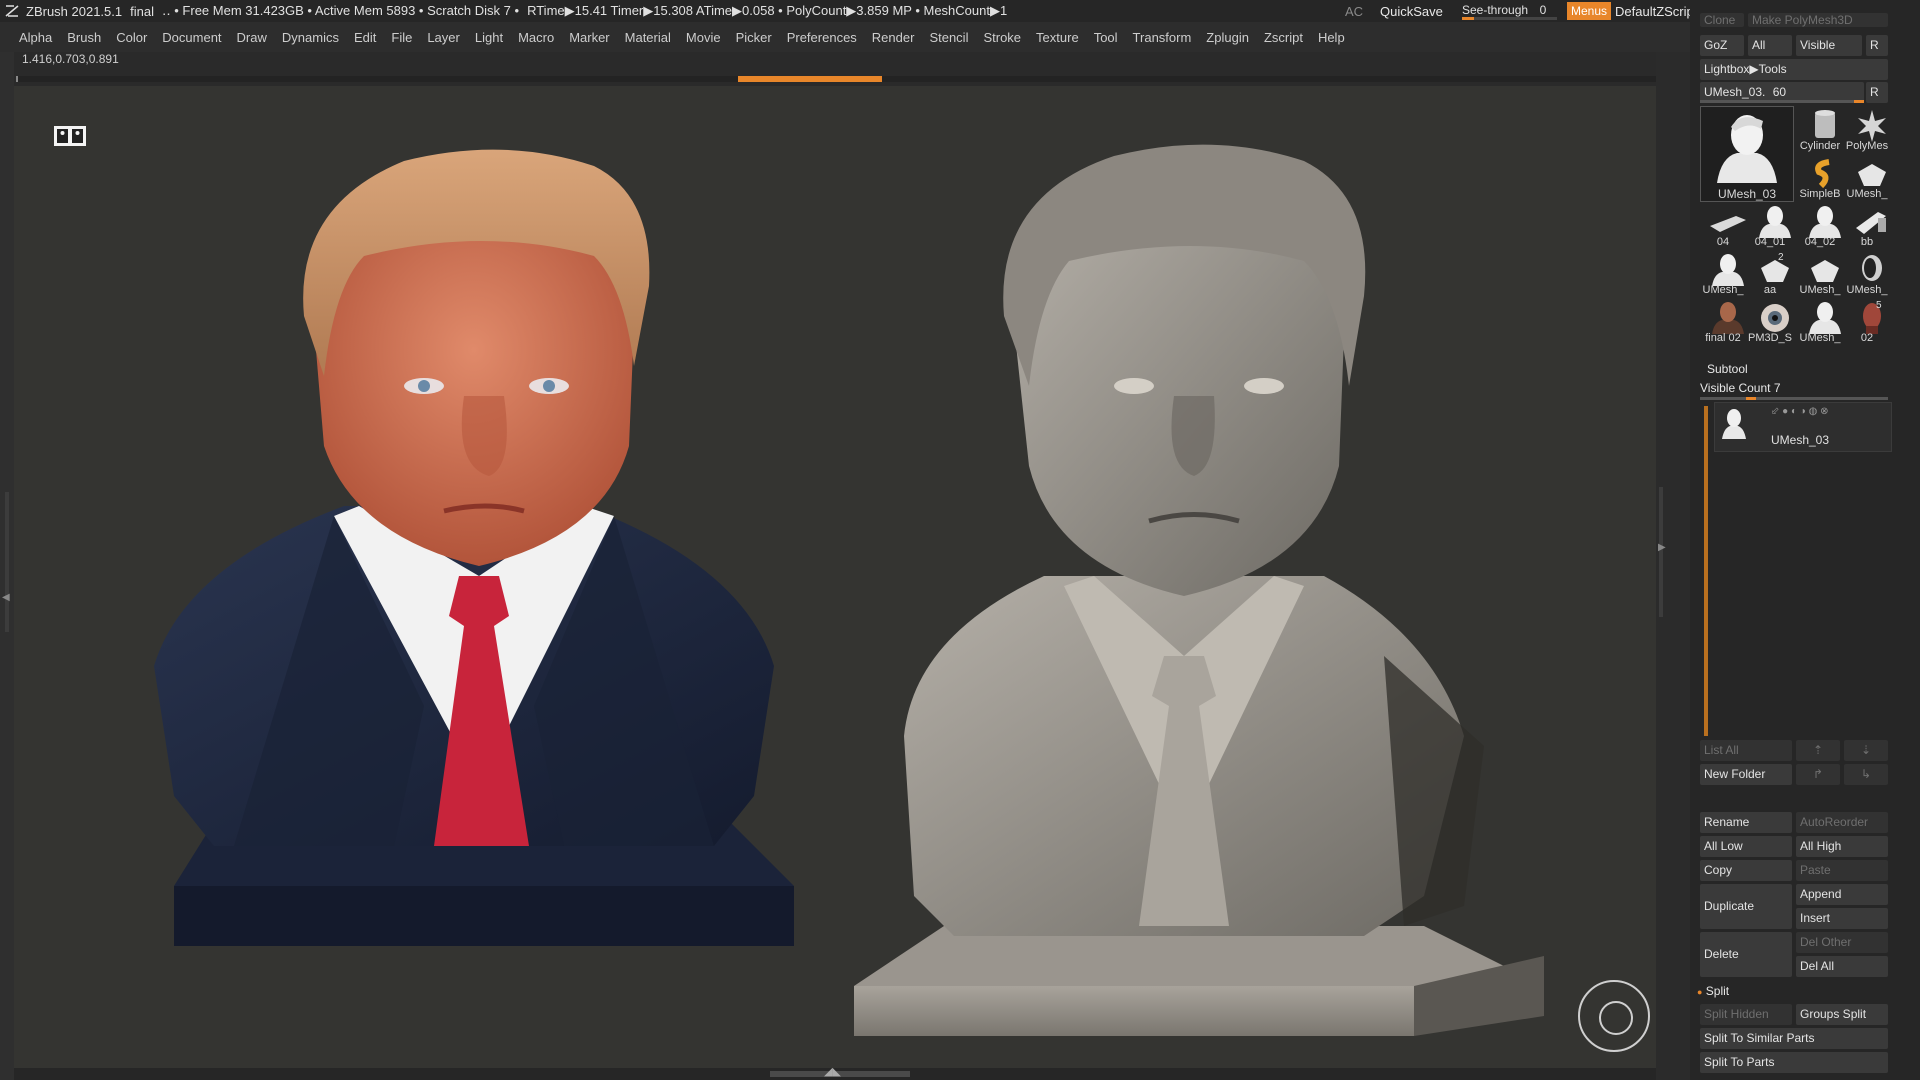 This screenshot has width=1920, height=1080. I want to click on tool-thumb: 04_02, so click(1820, 225).